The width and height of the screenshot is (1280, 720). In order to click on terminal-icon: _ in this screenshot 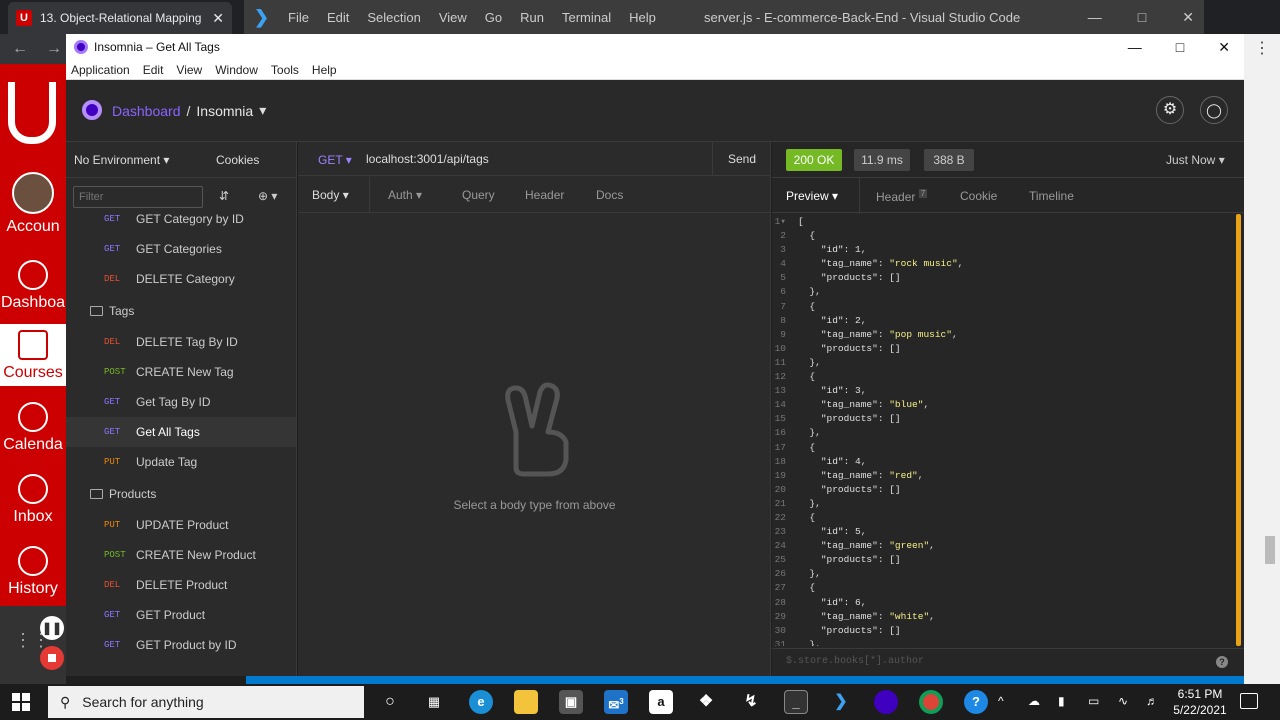, I will do `click(796, 702)`.